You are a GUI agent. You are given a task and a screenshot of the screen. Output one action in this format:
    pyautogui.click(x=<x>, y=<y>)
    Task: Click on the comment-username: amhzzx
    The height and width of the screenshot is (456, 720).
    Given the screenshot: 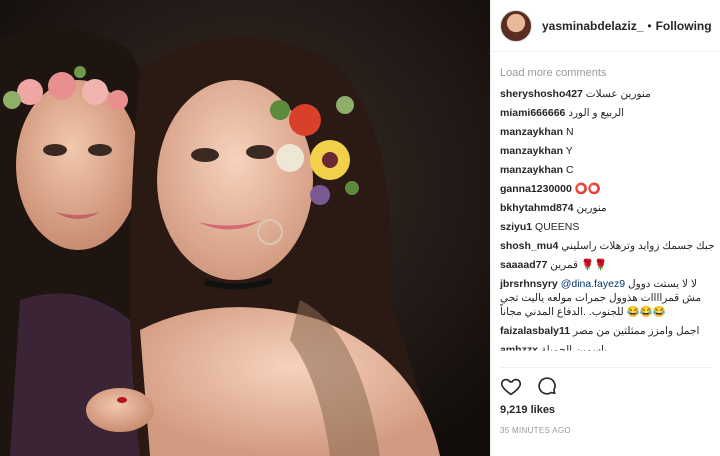 What is the action you would take?
    pyautogui.click(x=519, y=347)
    